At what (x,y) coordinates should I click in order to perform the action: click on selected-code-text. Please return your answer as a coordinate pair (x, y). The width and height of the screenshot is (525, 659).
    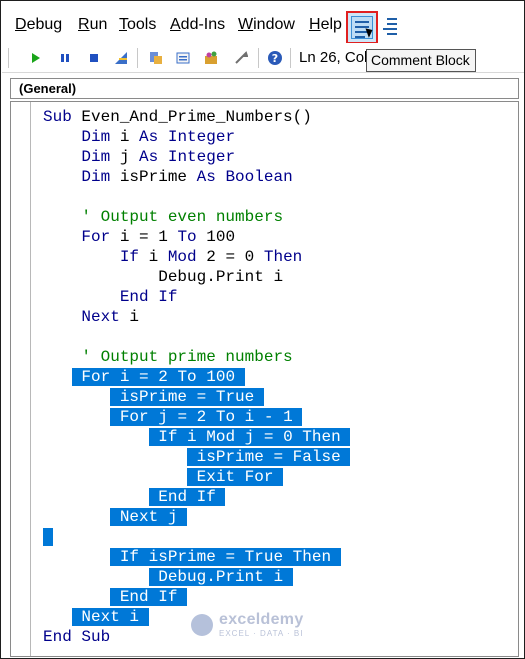
    Looking at the image, I should click on (48, 537).